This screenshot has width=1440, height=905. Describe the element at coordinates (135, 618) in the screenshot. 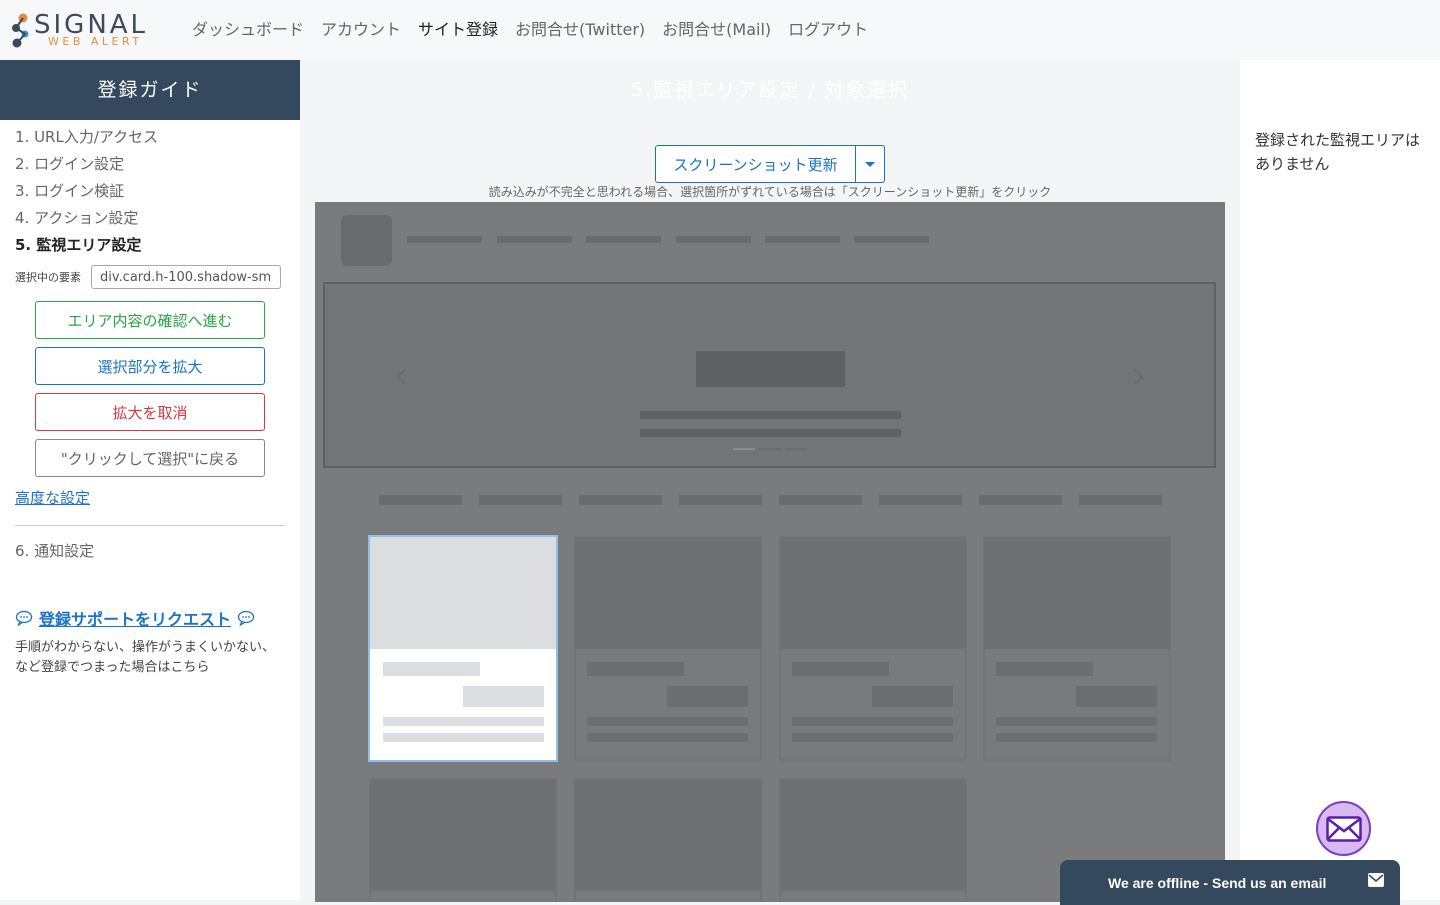

I see `support-request-link: 登録サポートをリクエスト` at that location.